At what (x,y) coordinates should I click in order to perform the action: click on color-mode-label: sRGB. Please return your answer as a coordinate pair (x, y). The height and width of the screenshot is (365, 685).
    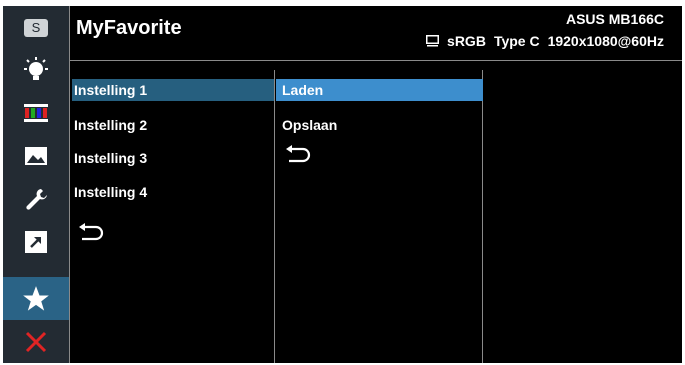
    Looking at the image, I should click on (466, 41).